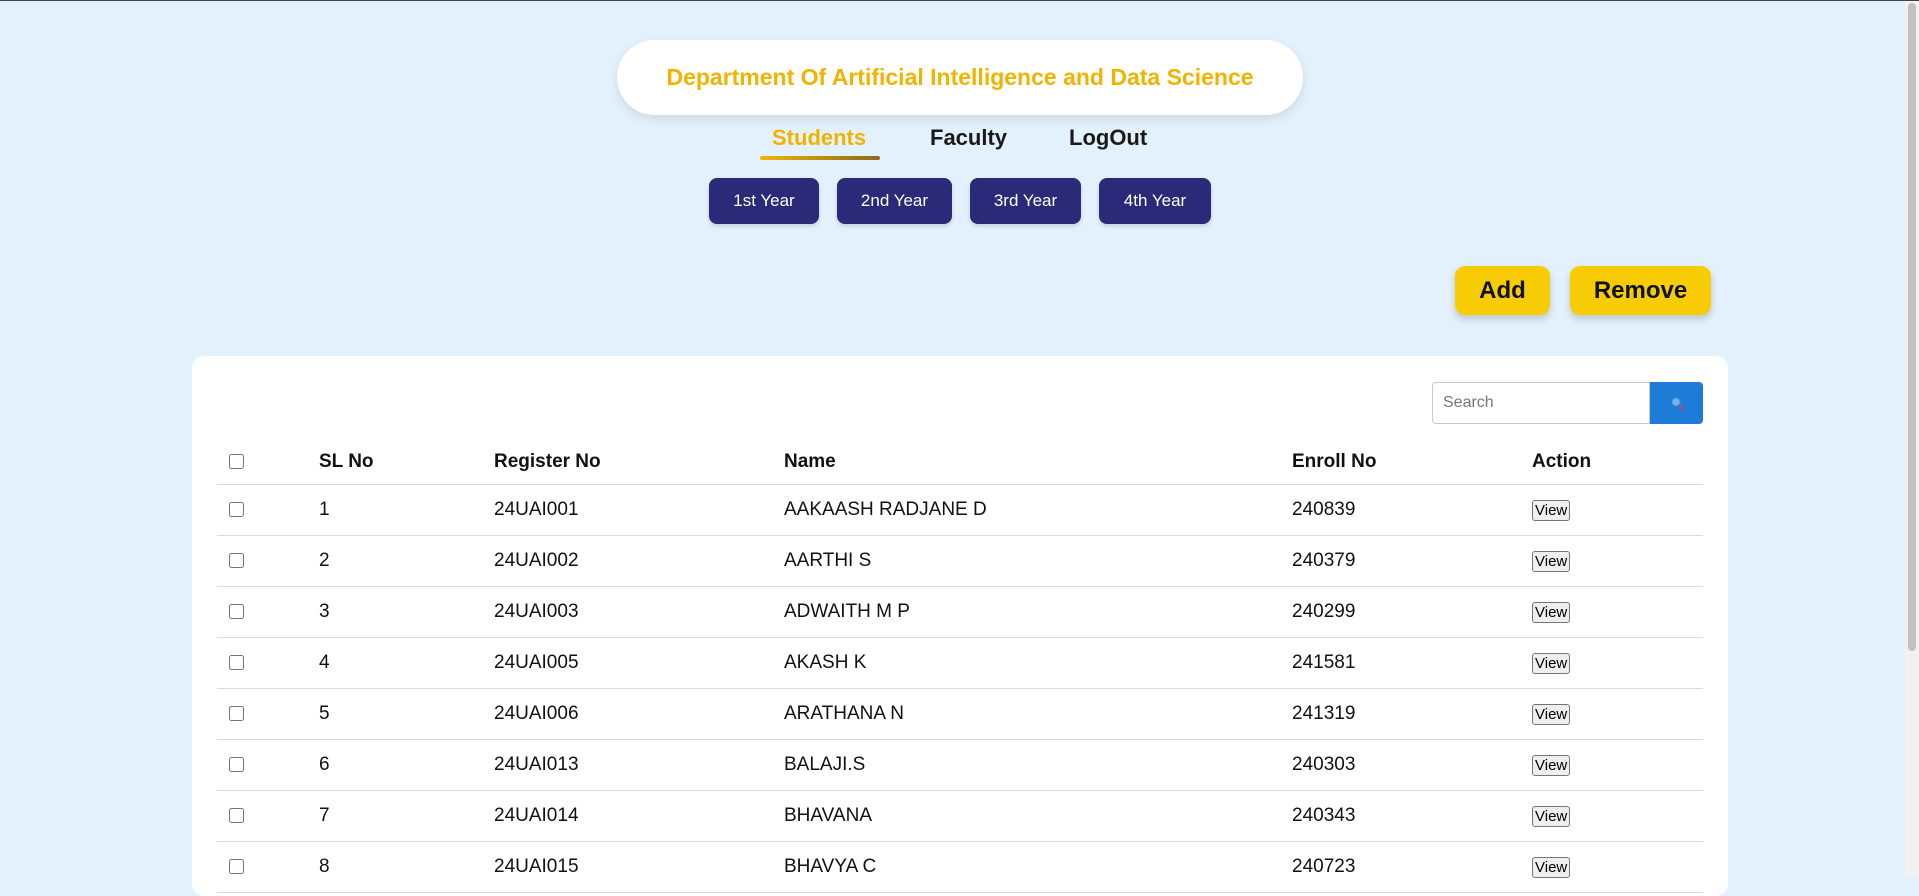 This screenshot has width=1919, height=896. I want to click on nav-faculty: Faculty, so click(968, 138).